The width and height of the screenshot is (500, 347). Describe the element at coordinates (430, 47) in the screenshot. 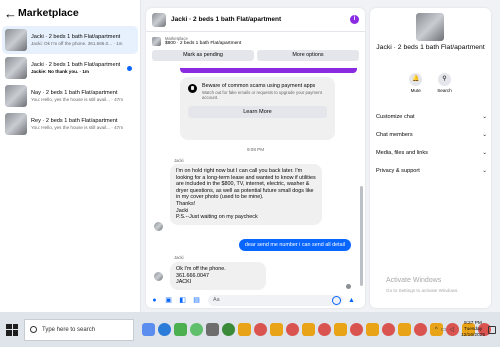

I see `details-title: Jacki · 2 beds 1 bath Flat/apartment` at that location.